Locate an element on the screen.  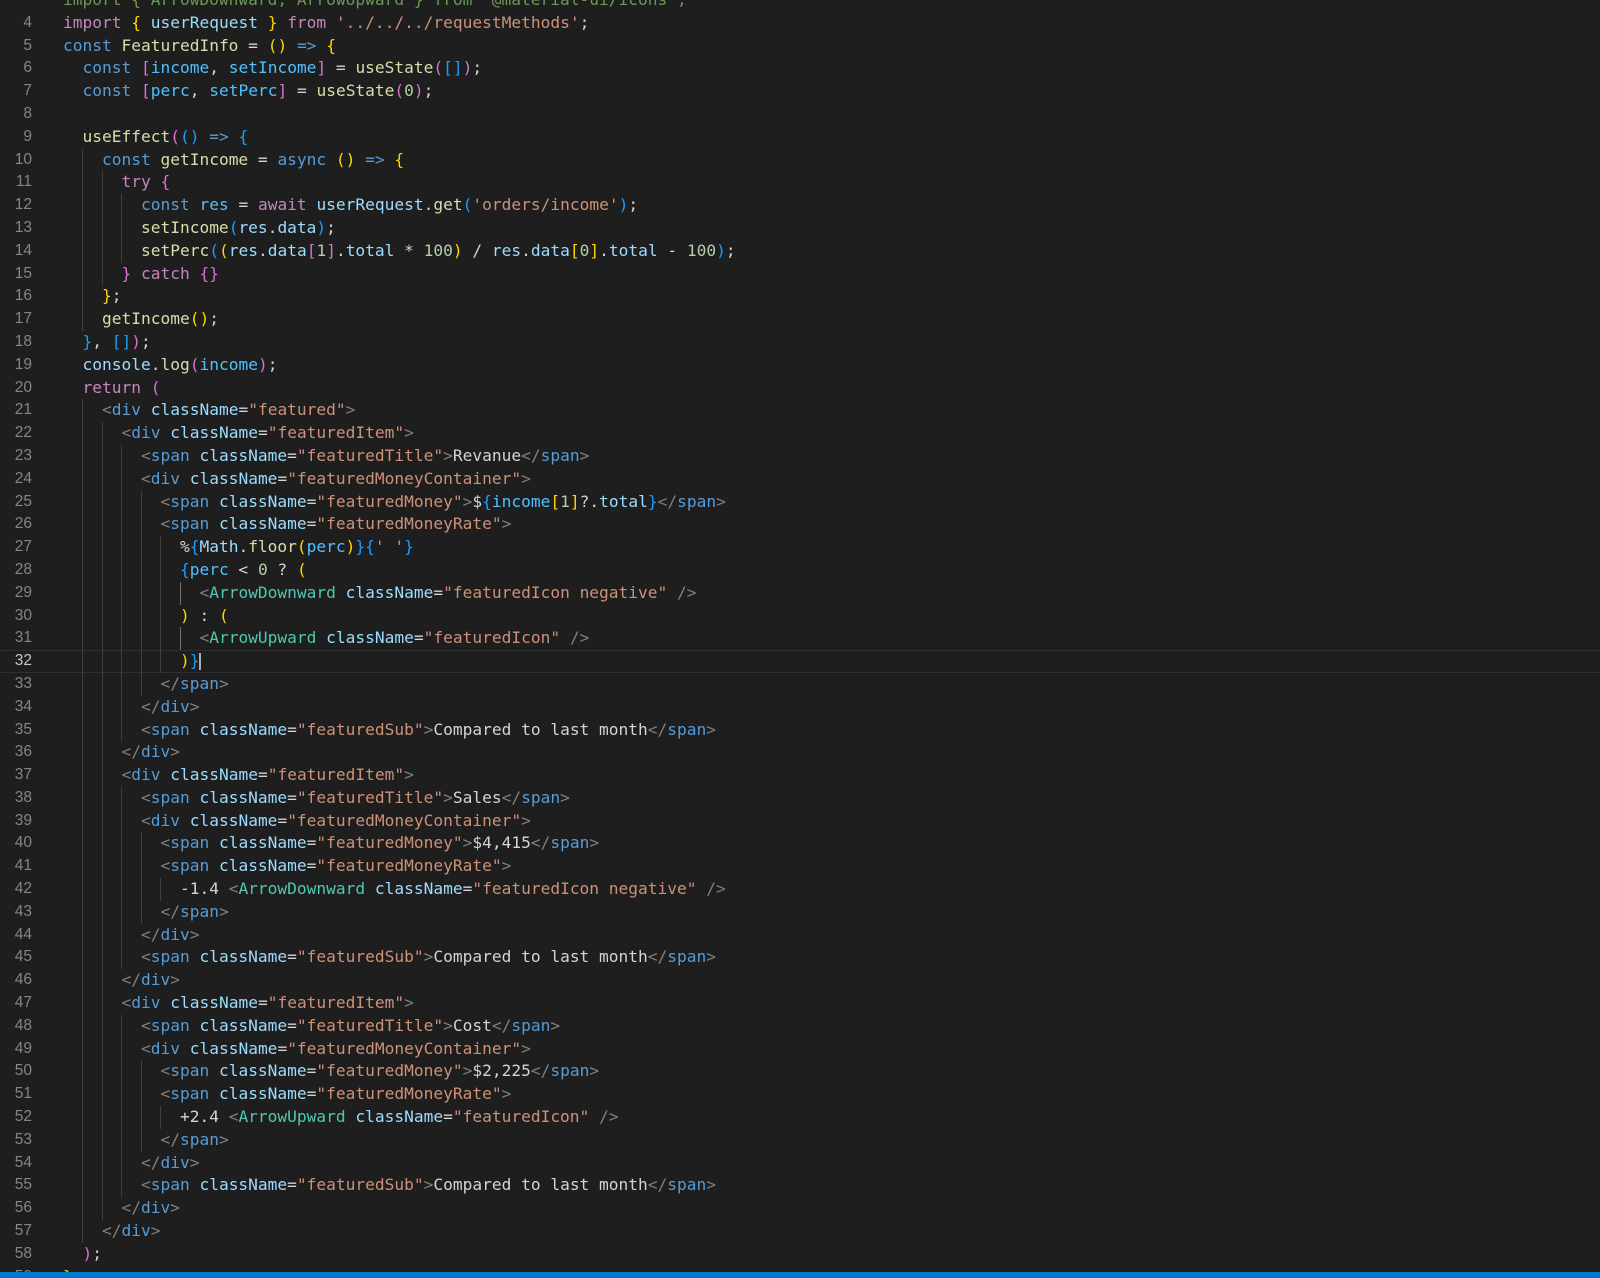
code-line: 46 </div> is located at coordinates (800, 981).